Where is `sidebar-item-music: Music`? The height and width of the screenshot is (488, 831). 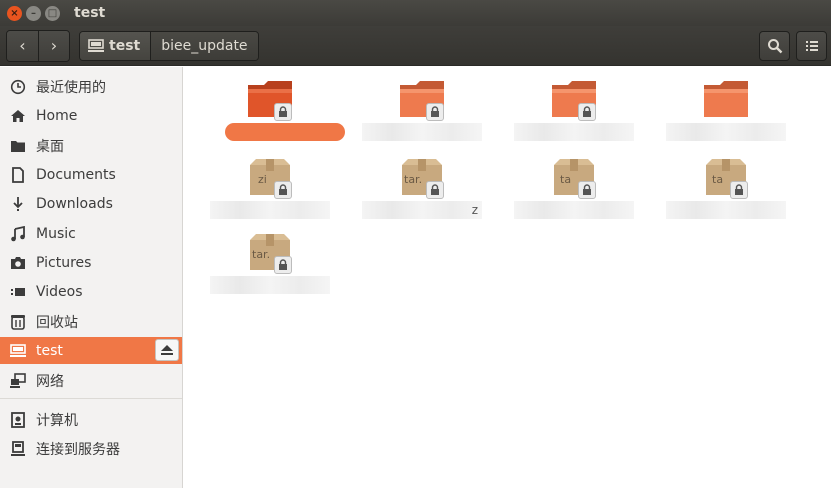 sidebar-item-music: Music is located at coordinates (91, 233).